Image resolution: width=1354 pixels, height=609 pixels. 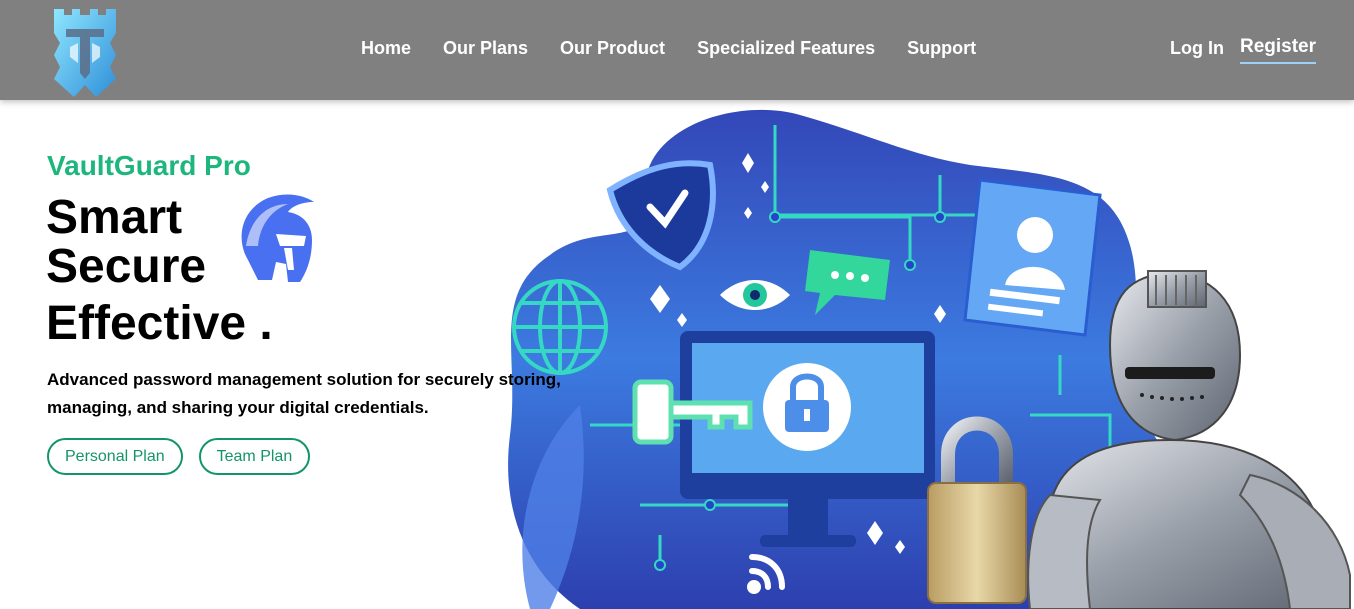 What do you see at coordinates (786, 48) in the screenshot?
I see `nav-specialized-features: Specialized Features` at bounding box center [786, 48].